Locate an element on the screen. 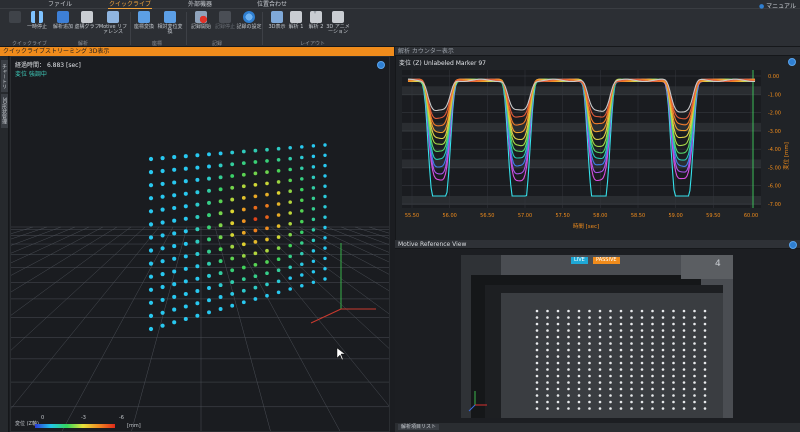 This screenshot has height=432, width=800. y-tick-label: -4.00 is located at coordinates (774, 150).